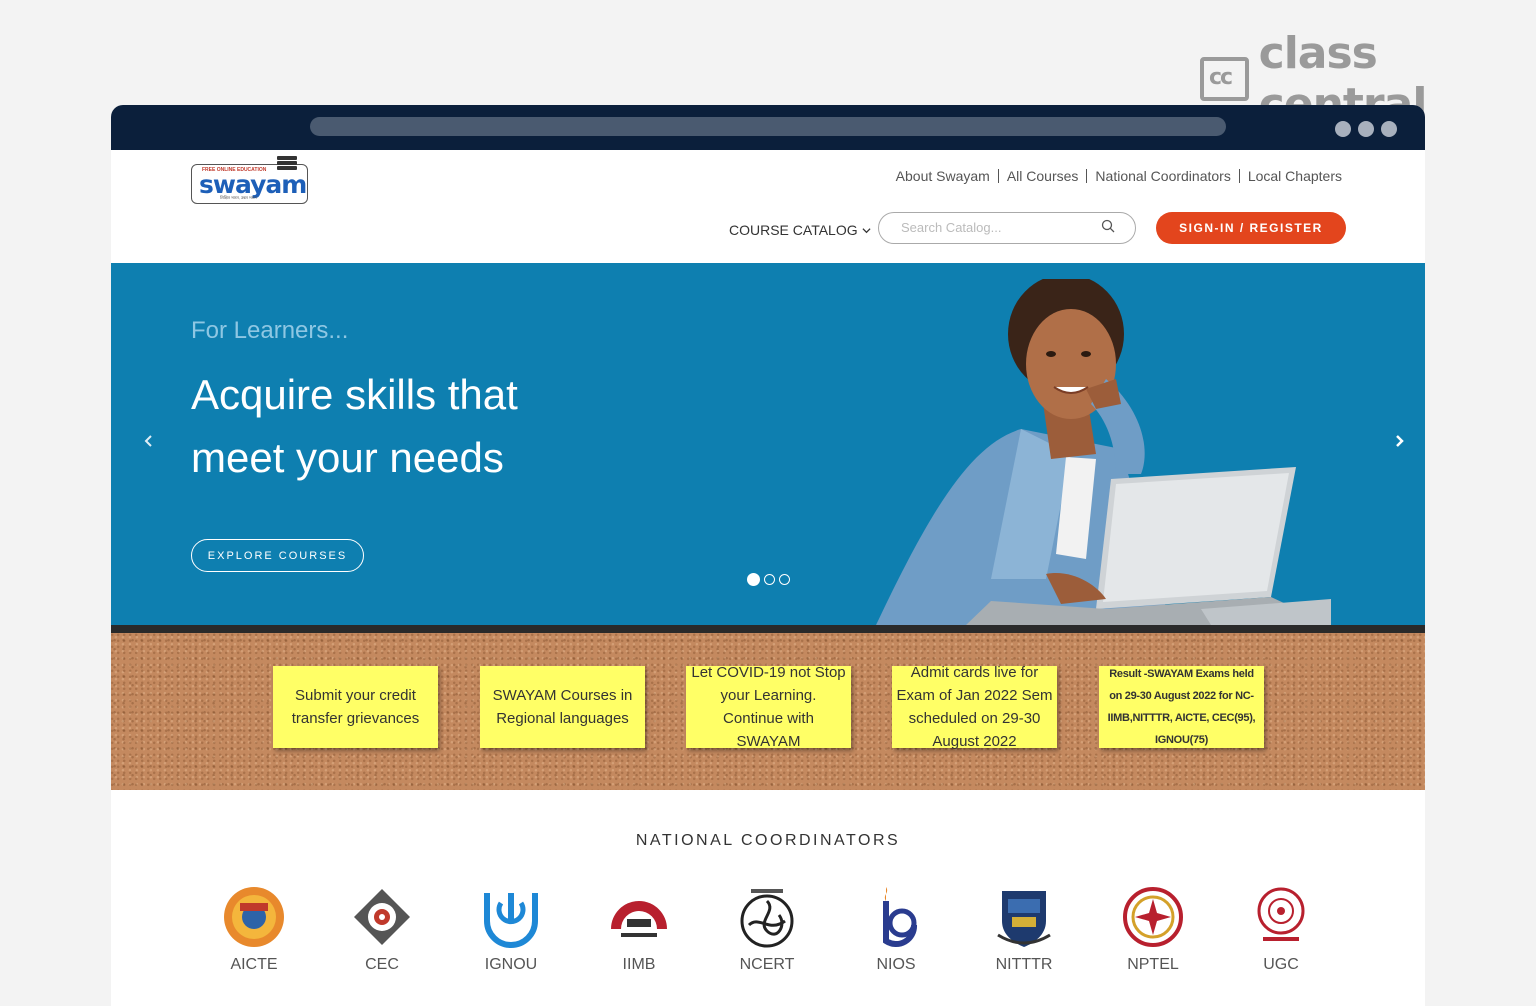 The image size is (1536, 1006). What do you see at coordinates (355, 707) in the screenshot?
I see `sticky-note: Submit your credit transfer grievances` at bounding box center [355, 707].